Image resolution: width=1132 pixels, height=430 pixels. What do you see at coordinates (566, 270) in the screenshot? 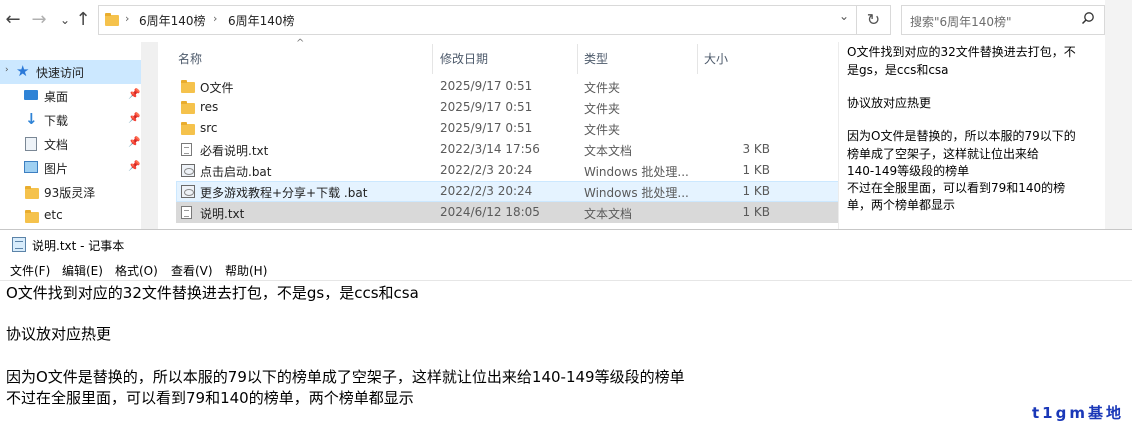
I see `menu-bar: 文件(F) 编辑(E) 格式(O) 查看(V) 帮助(H)` at bounding box center [566, 270].